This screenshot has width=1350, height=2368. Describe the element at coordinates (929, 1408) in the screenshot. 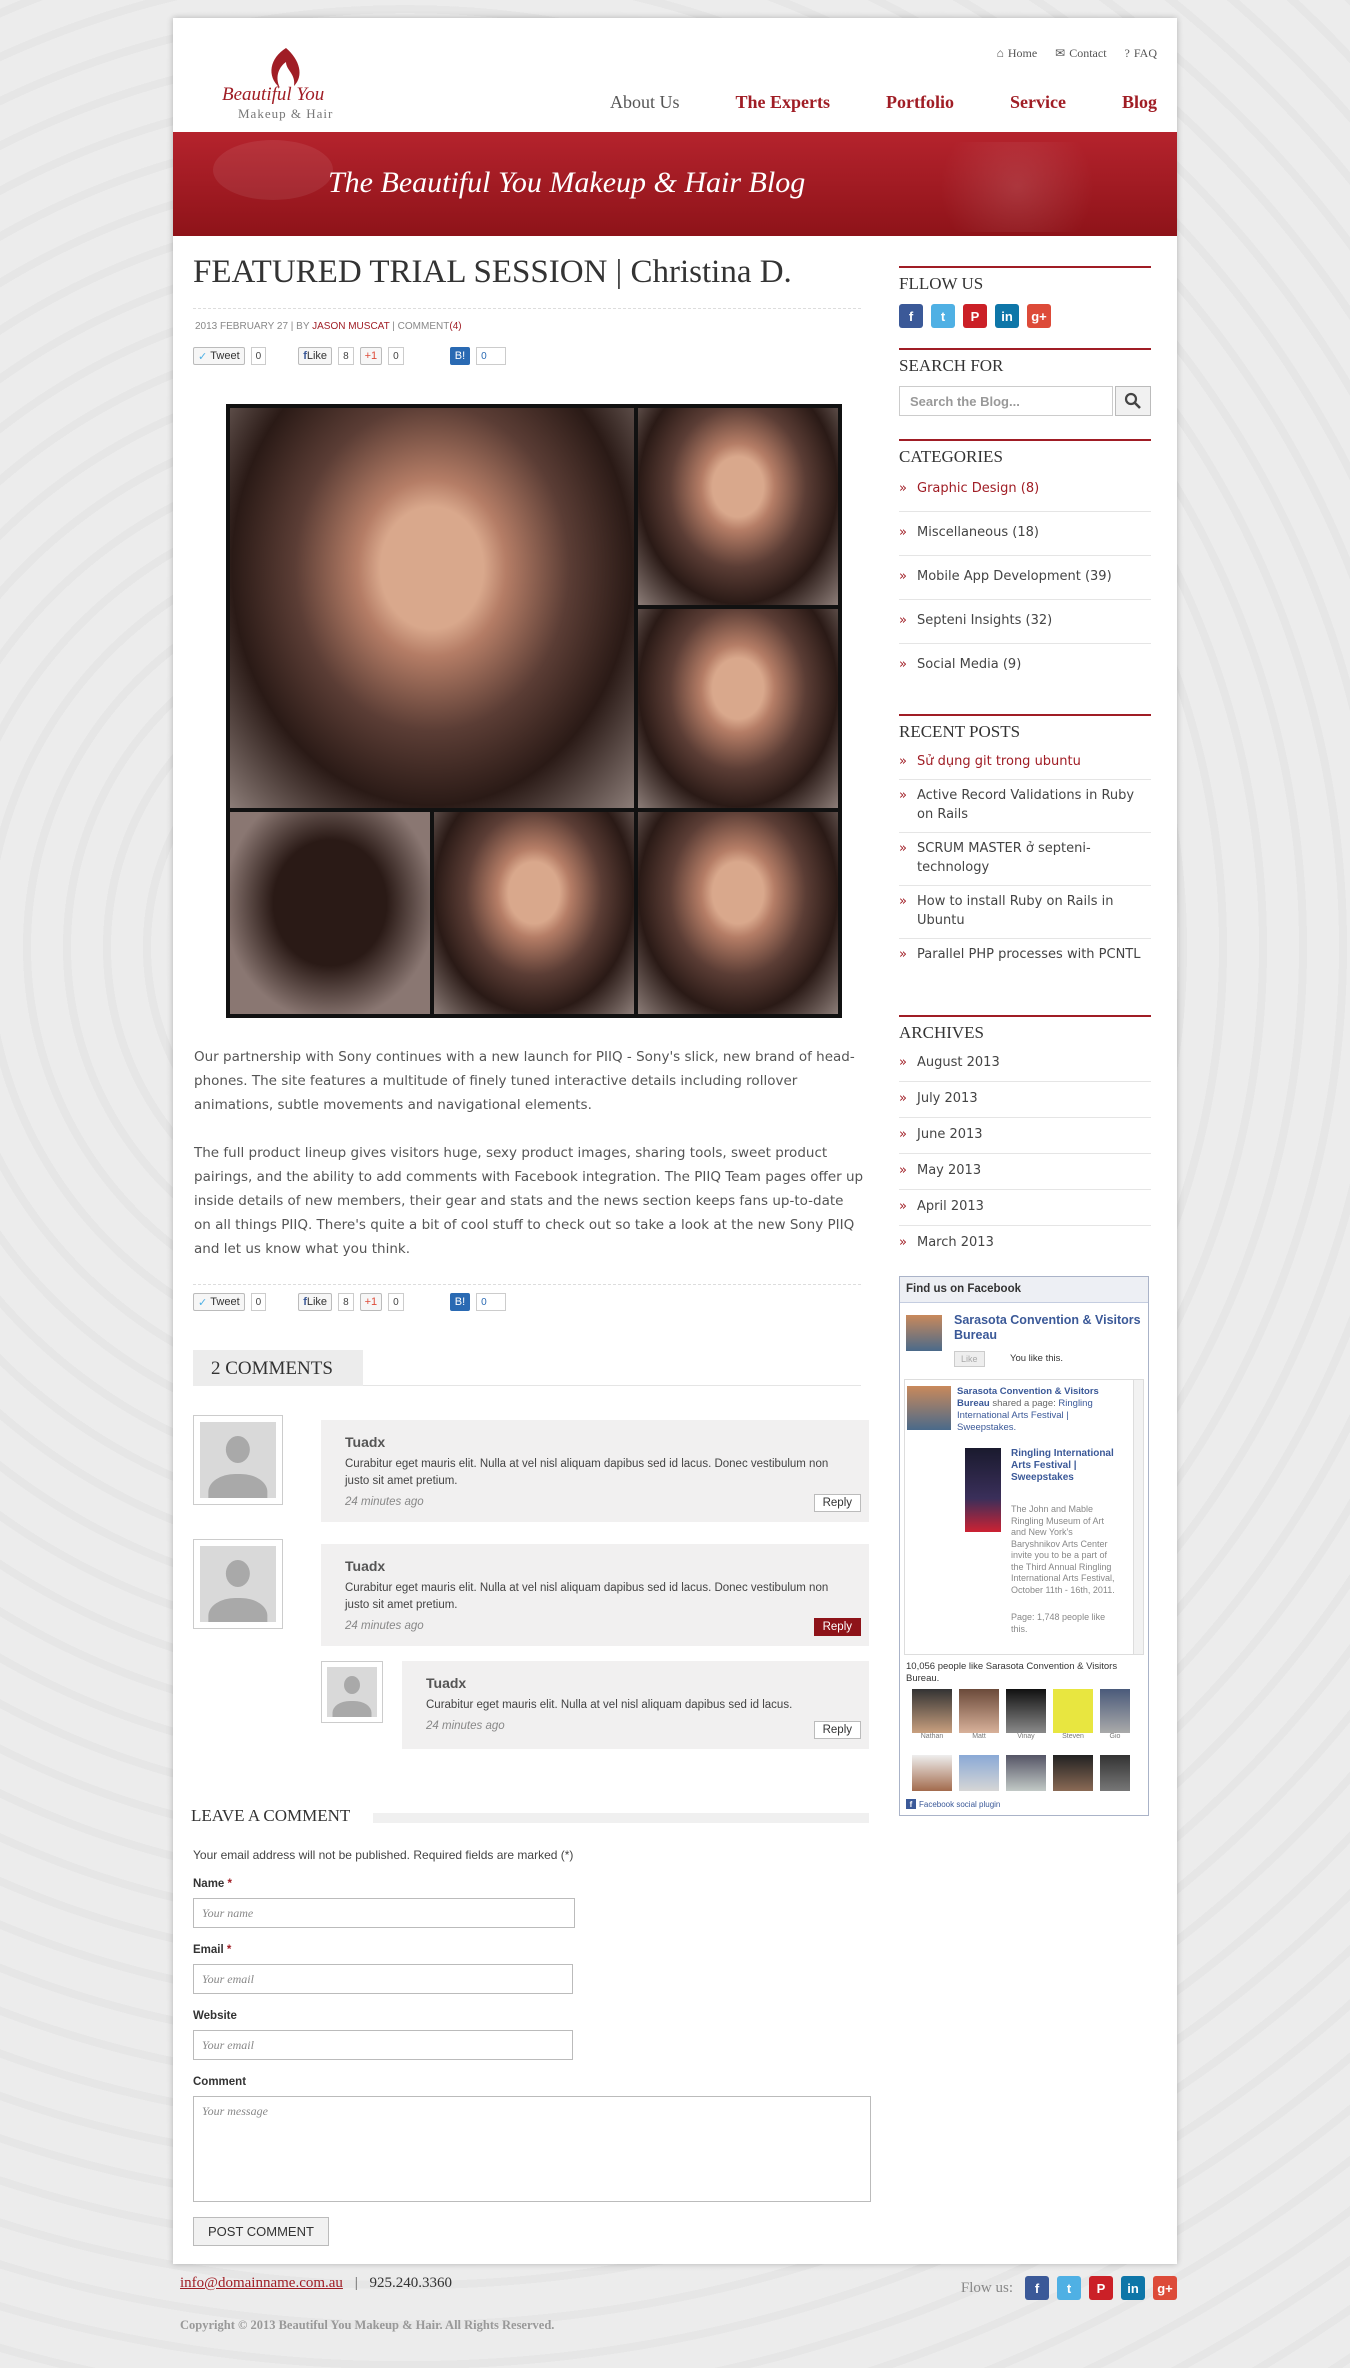

I see `fb-feed-avatar` at that location.